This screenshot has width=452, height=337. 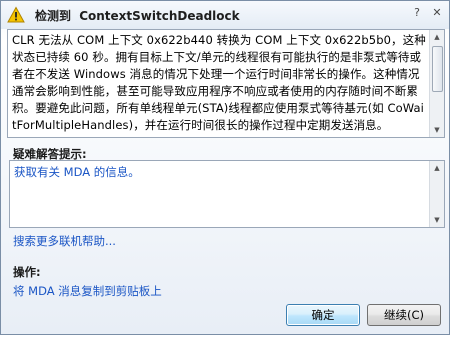 What do you see at coordinates (404, 315) in the screenshot?
I see `continue-button: 继续(C)` at bounding box center [404, 315].